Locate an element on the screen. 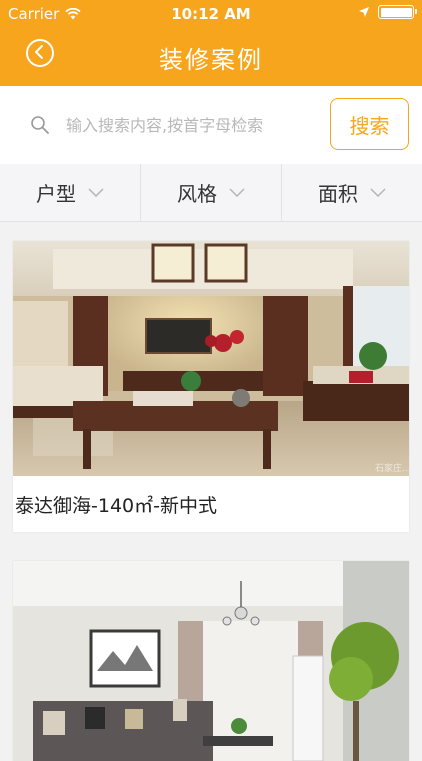  navigation-bar: 装修案例 is located at coordinates (211, 57).